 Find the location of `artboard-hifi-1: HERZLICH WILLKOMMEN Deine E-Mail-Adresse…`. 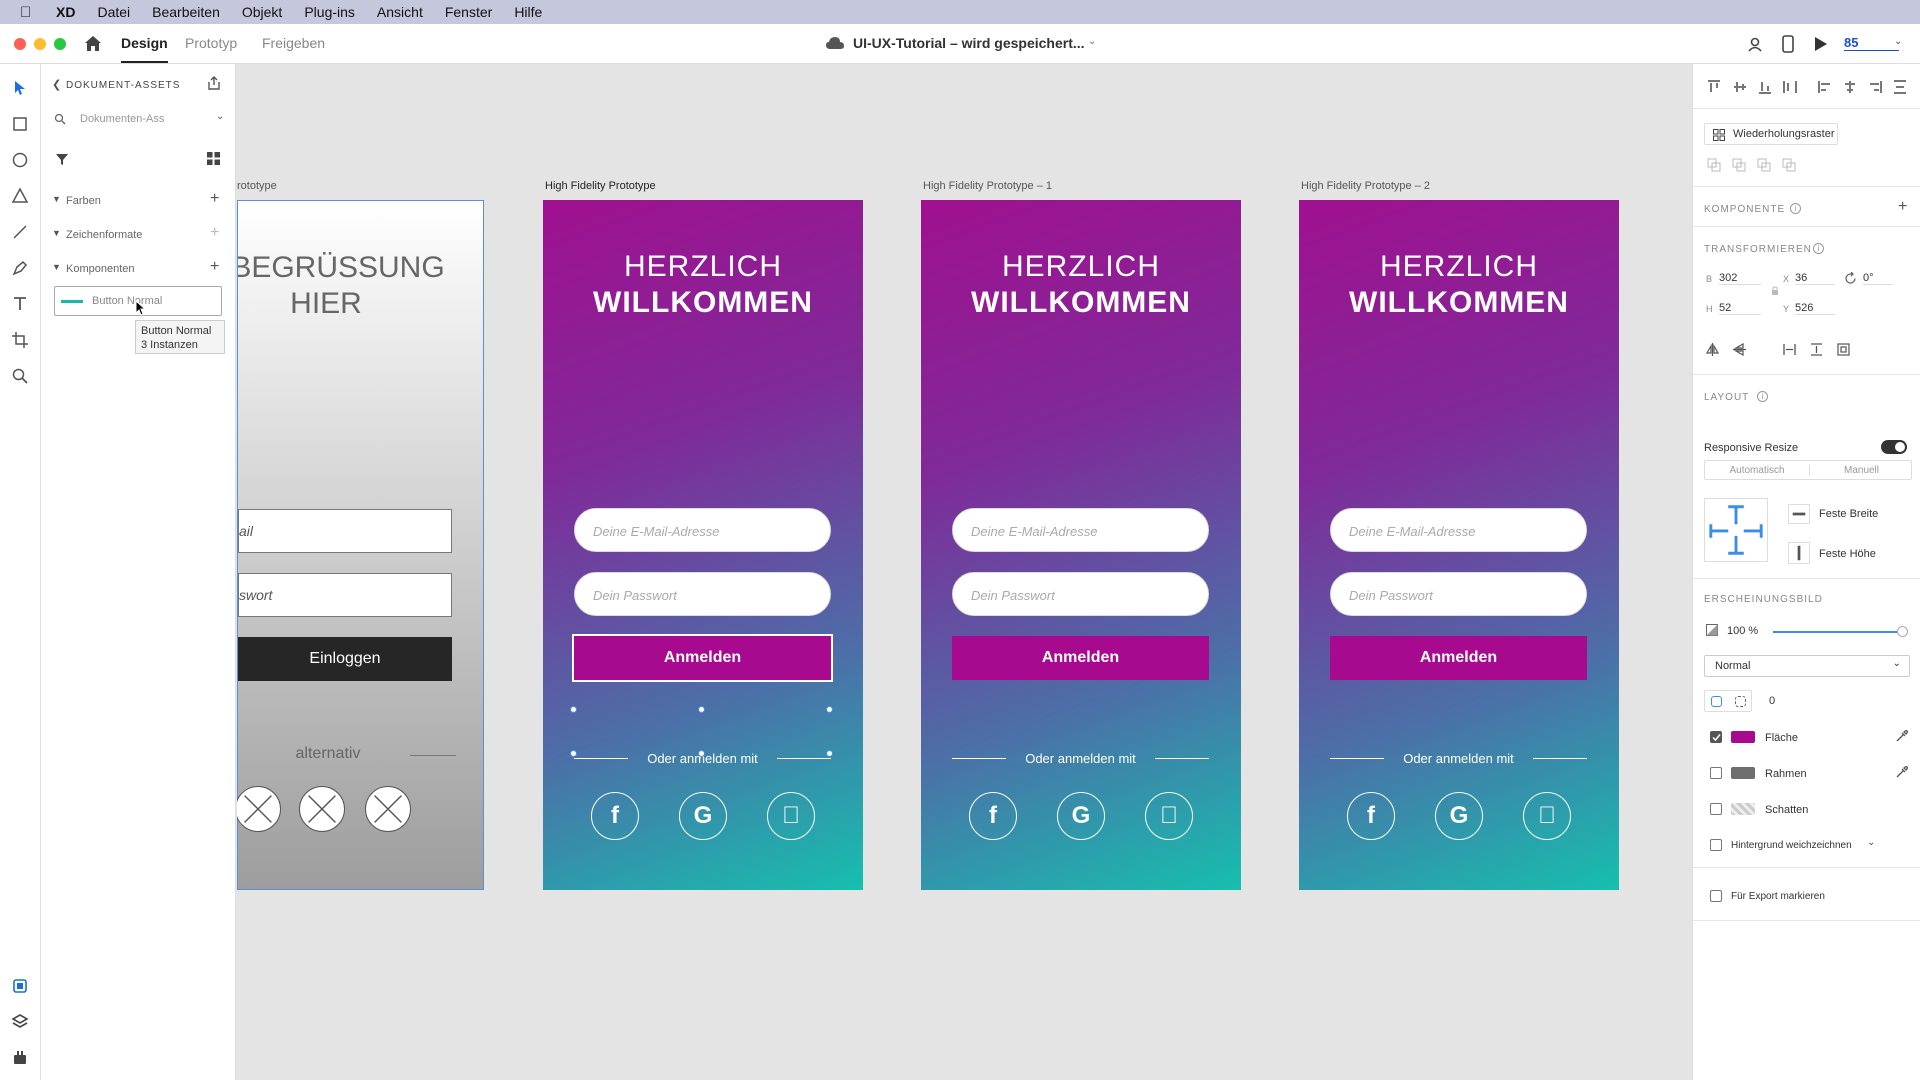

artboard-hifi-1: HERZLICH WILLKOMMEN Deine E-Mail-Adresse… is located at coordinates (1081, 545).